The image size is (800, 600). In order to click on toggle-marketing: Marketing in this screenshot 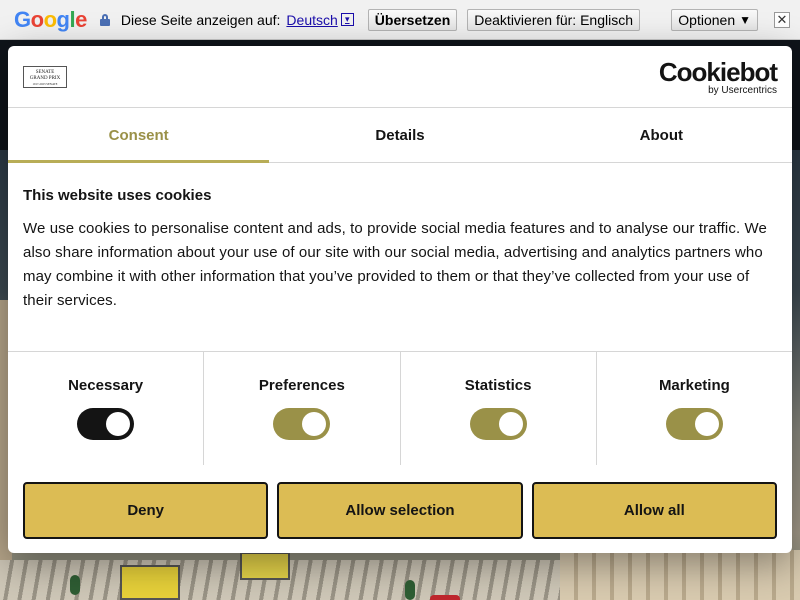, I will do `click(694, 408)`.